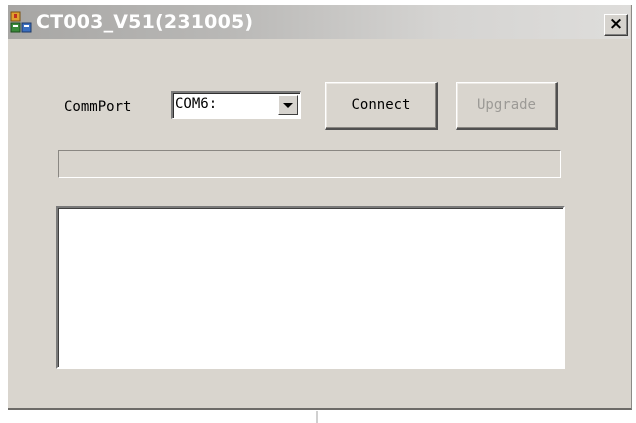 The height and width of the screenshot is (423, 636). I want to click on connect-button: Connect, so click(381, 106).